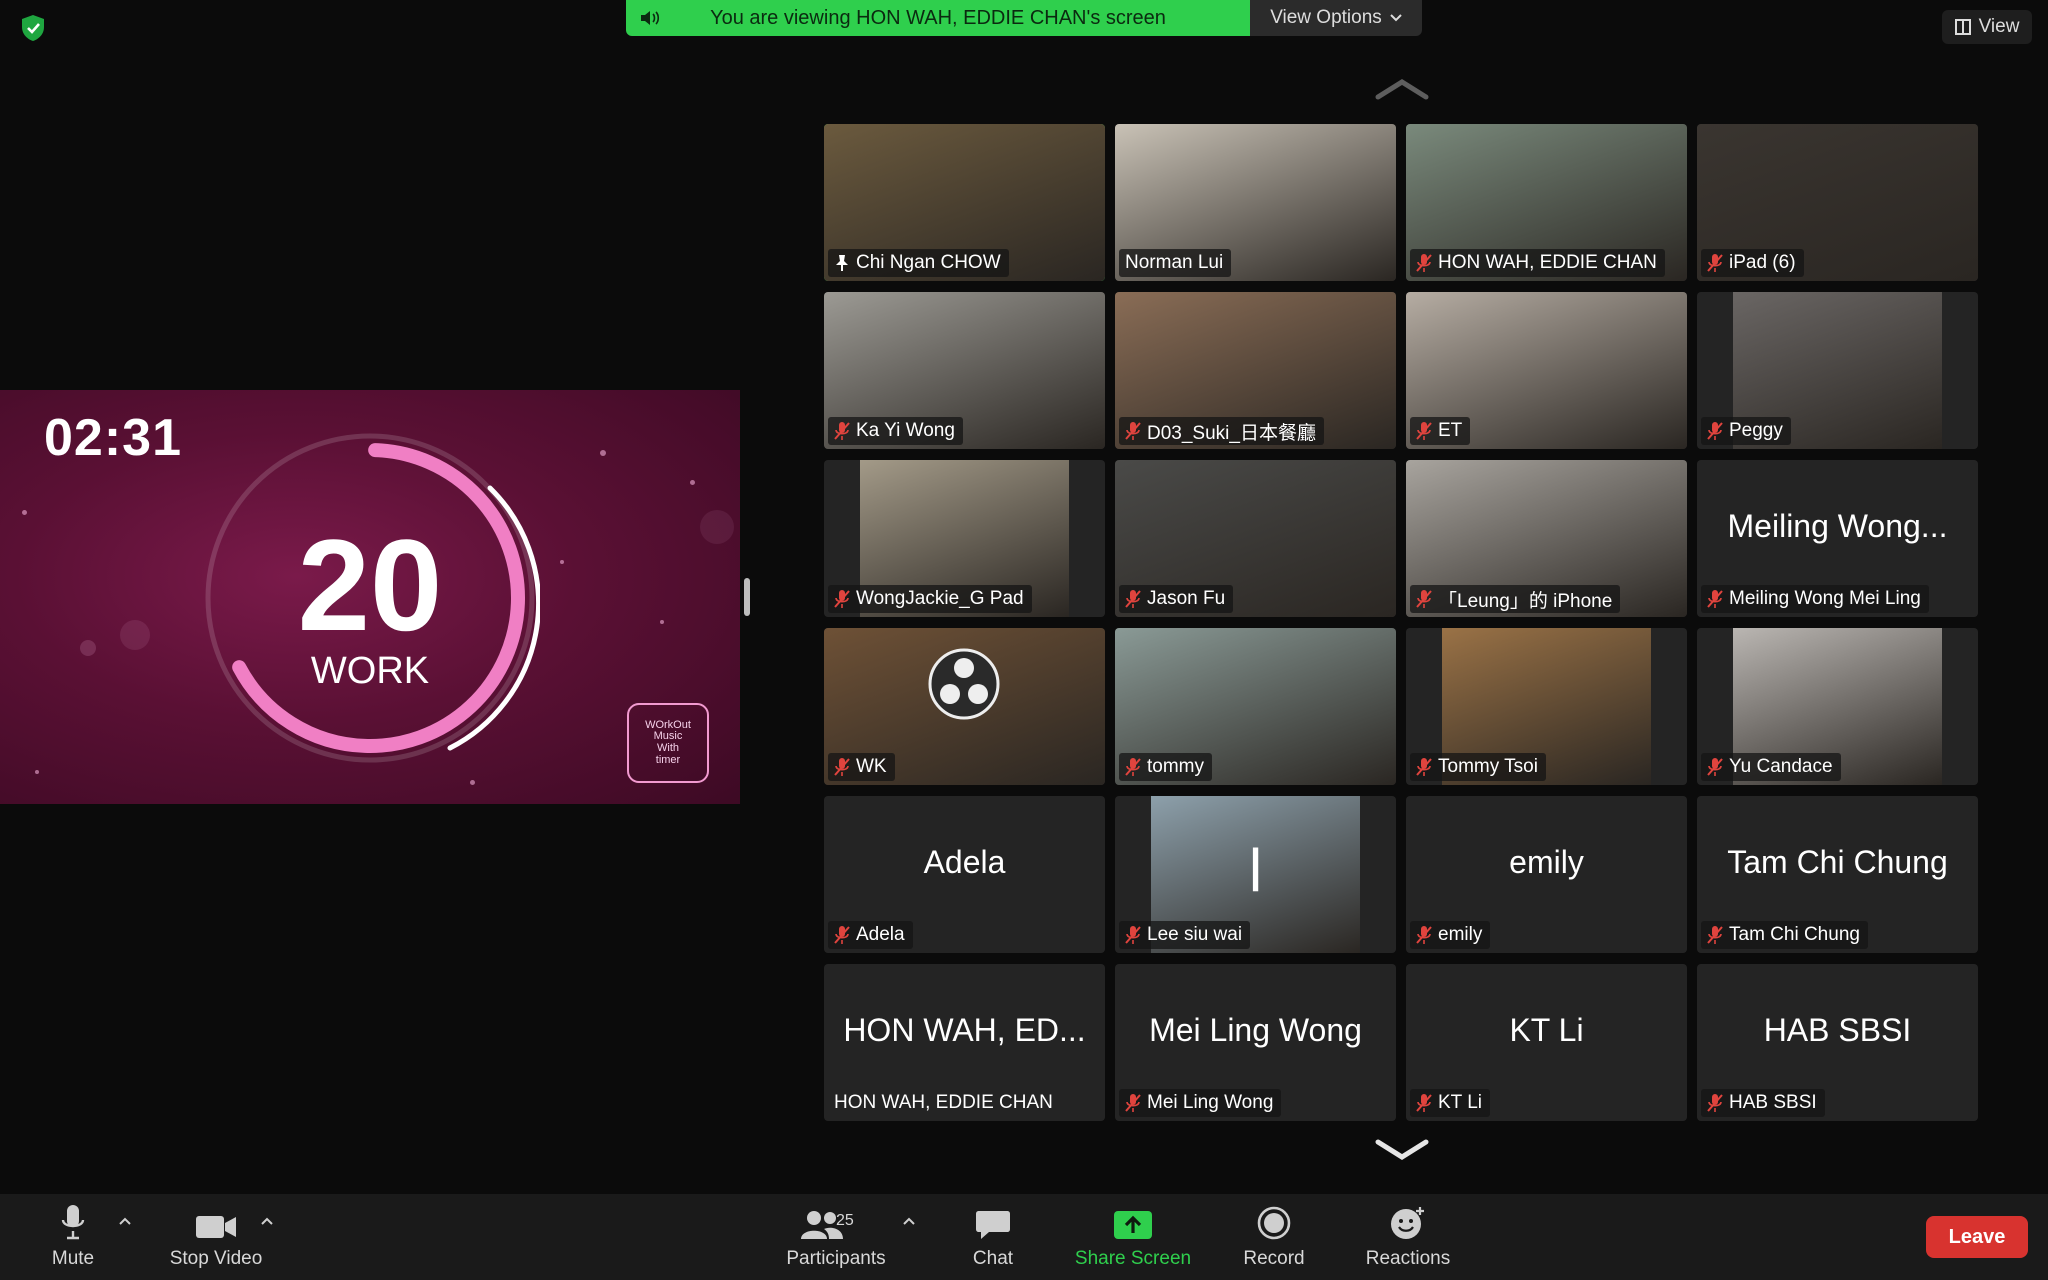 The height and width of the screenshot is (1280, 2048). Describe the element at coordinates (125, 1221) in the screenshot. I see `audio-options-caret-icon` at that location.